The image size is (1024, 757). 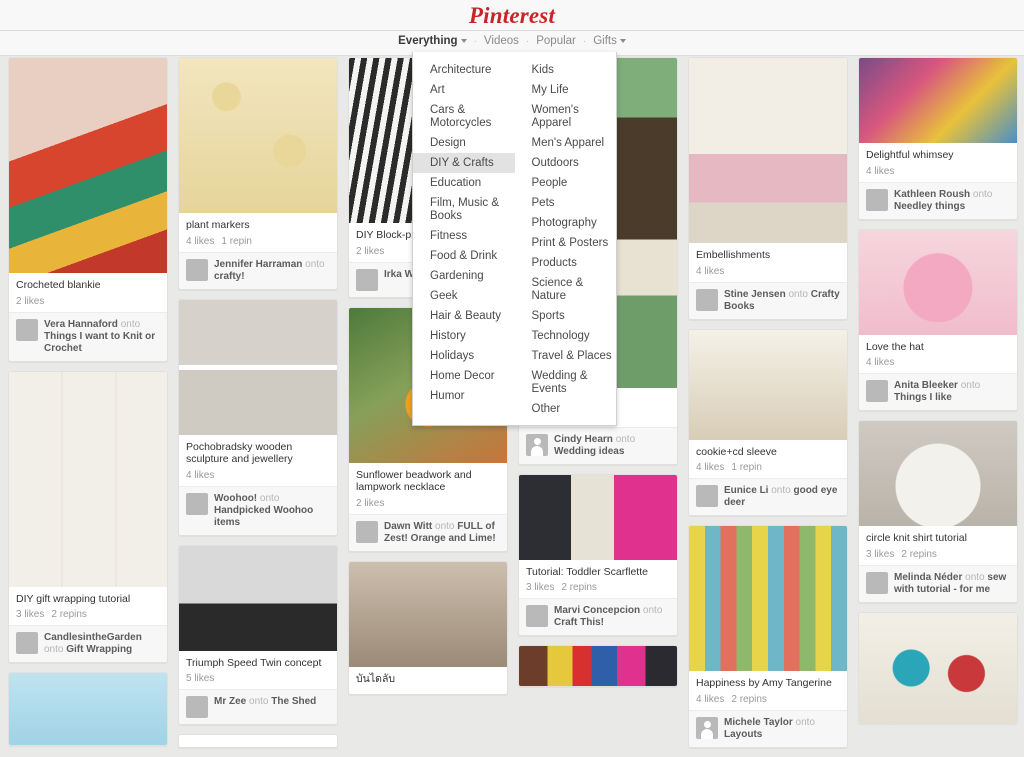 I want to click on dropdown-item: Holidays, so click(x=464, y=356).